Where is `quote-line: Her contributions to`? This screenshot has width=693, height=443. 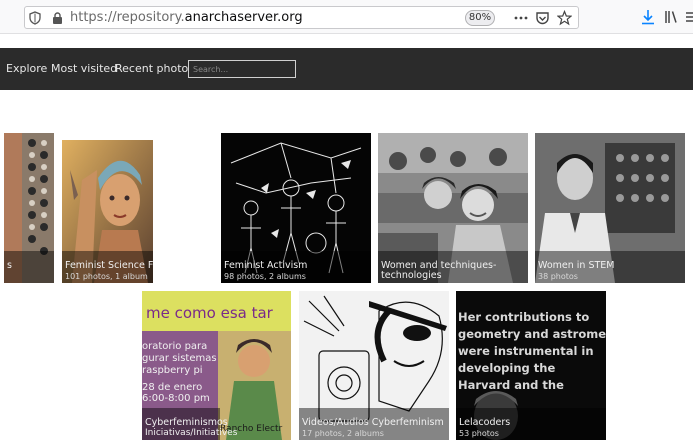 quote-line: Her contributions to is located at coordinates (523, 317).